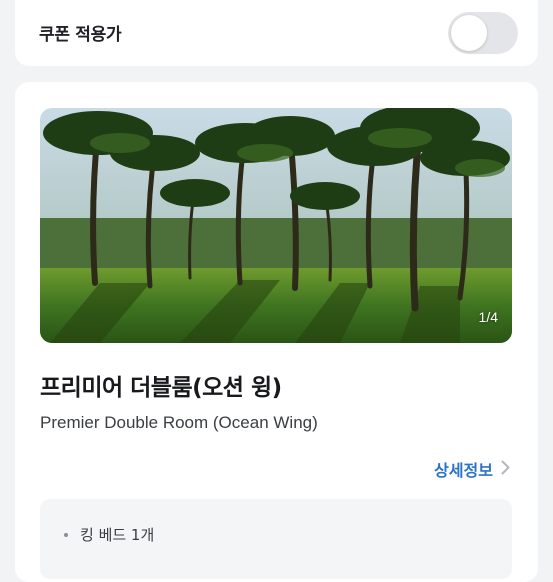 The height and width of the screenshot is (582, 553). What do you see at coordinates (66, 534) in the screenshot?
I see `bullet-icon` at bounding box center [66, 534].